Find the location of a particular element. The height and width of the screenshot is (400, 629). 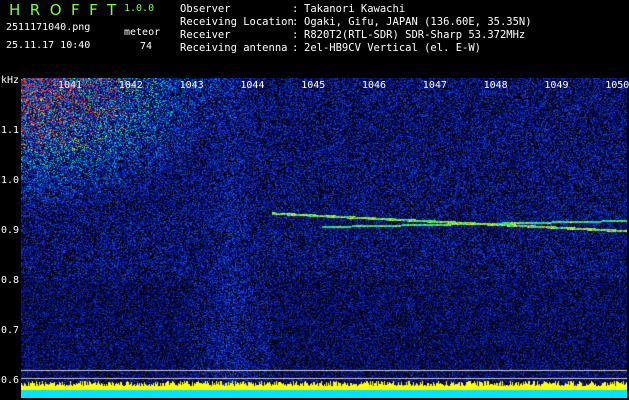

app-version: 1.0.0 is located at coordinates (139, 8).